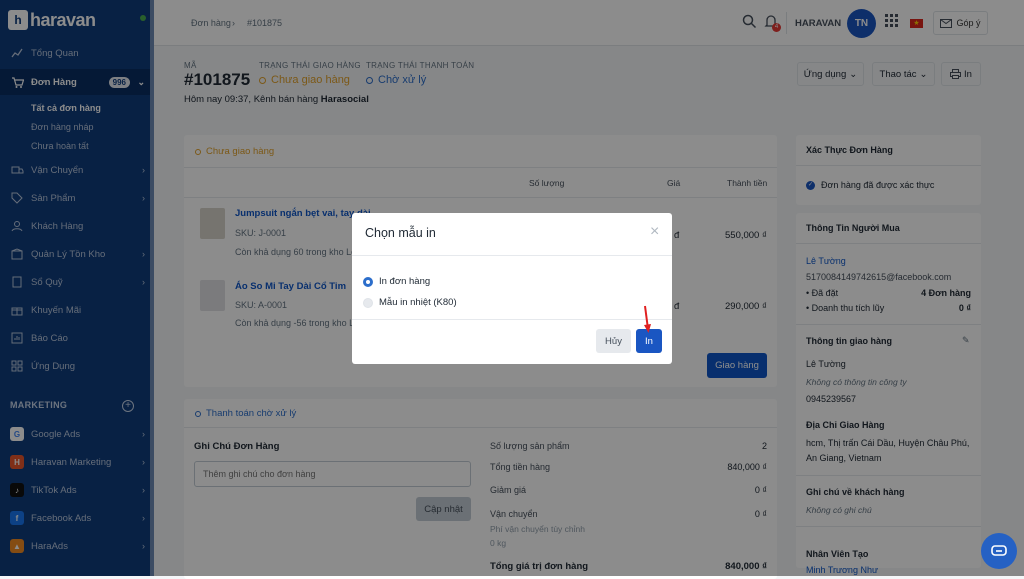 This screenshot has width=1024, height=579. What do you see at coordinates (613, 341) in the screenshot?
I see `cancel-button: Hủy` at bounding box center [613, 341].